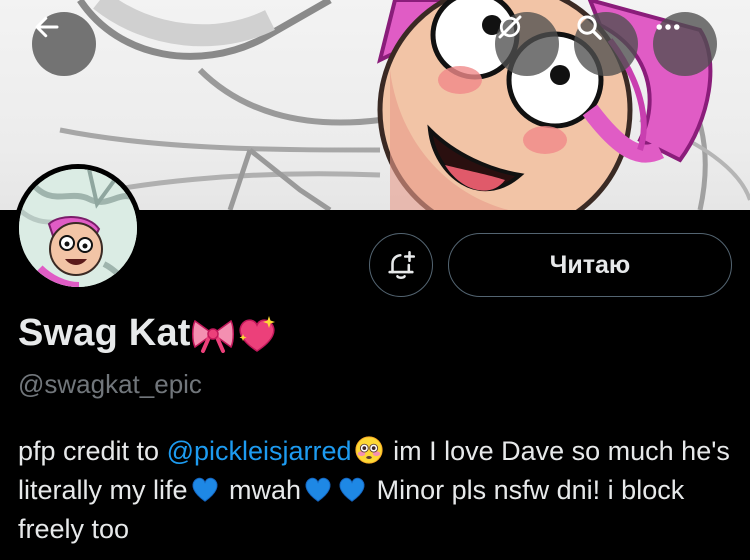  I want to click on more-dots-icon, so click(668, 27).